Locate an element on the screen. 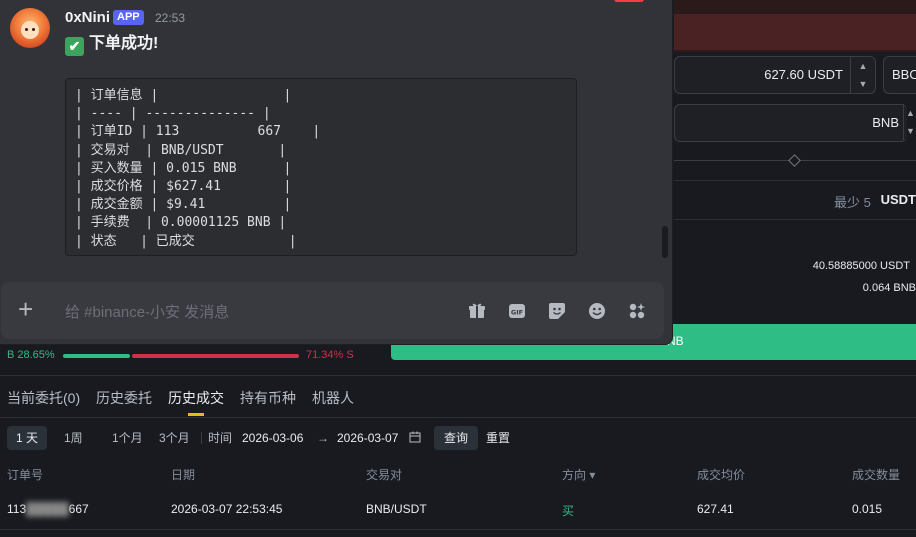 This screenshot has width=916, height=537. section-divider is located at coordinates (458, 375).